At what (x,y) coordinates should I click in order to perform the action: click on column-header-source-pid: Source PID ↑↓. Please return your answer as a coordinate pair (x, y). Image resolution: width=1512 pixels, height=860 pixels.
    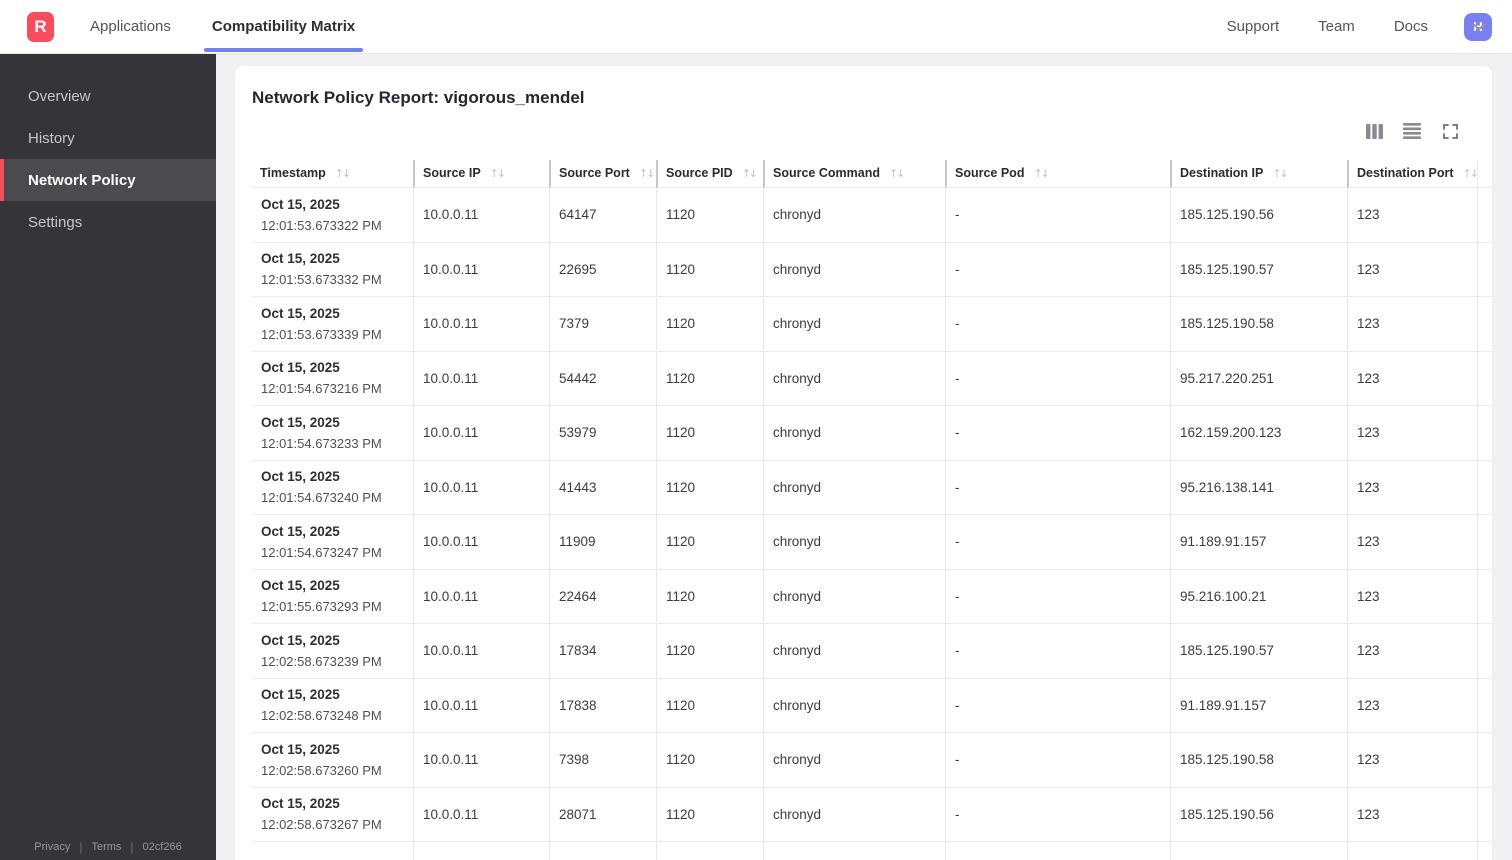
    Looking at the image, I should click on (709, 174).